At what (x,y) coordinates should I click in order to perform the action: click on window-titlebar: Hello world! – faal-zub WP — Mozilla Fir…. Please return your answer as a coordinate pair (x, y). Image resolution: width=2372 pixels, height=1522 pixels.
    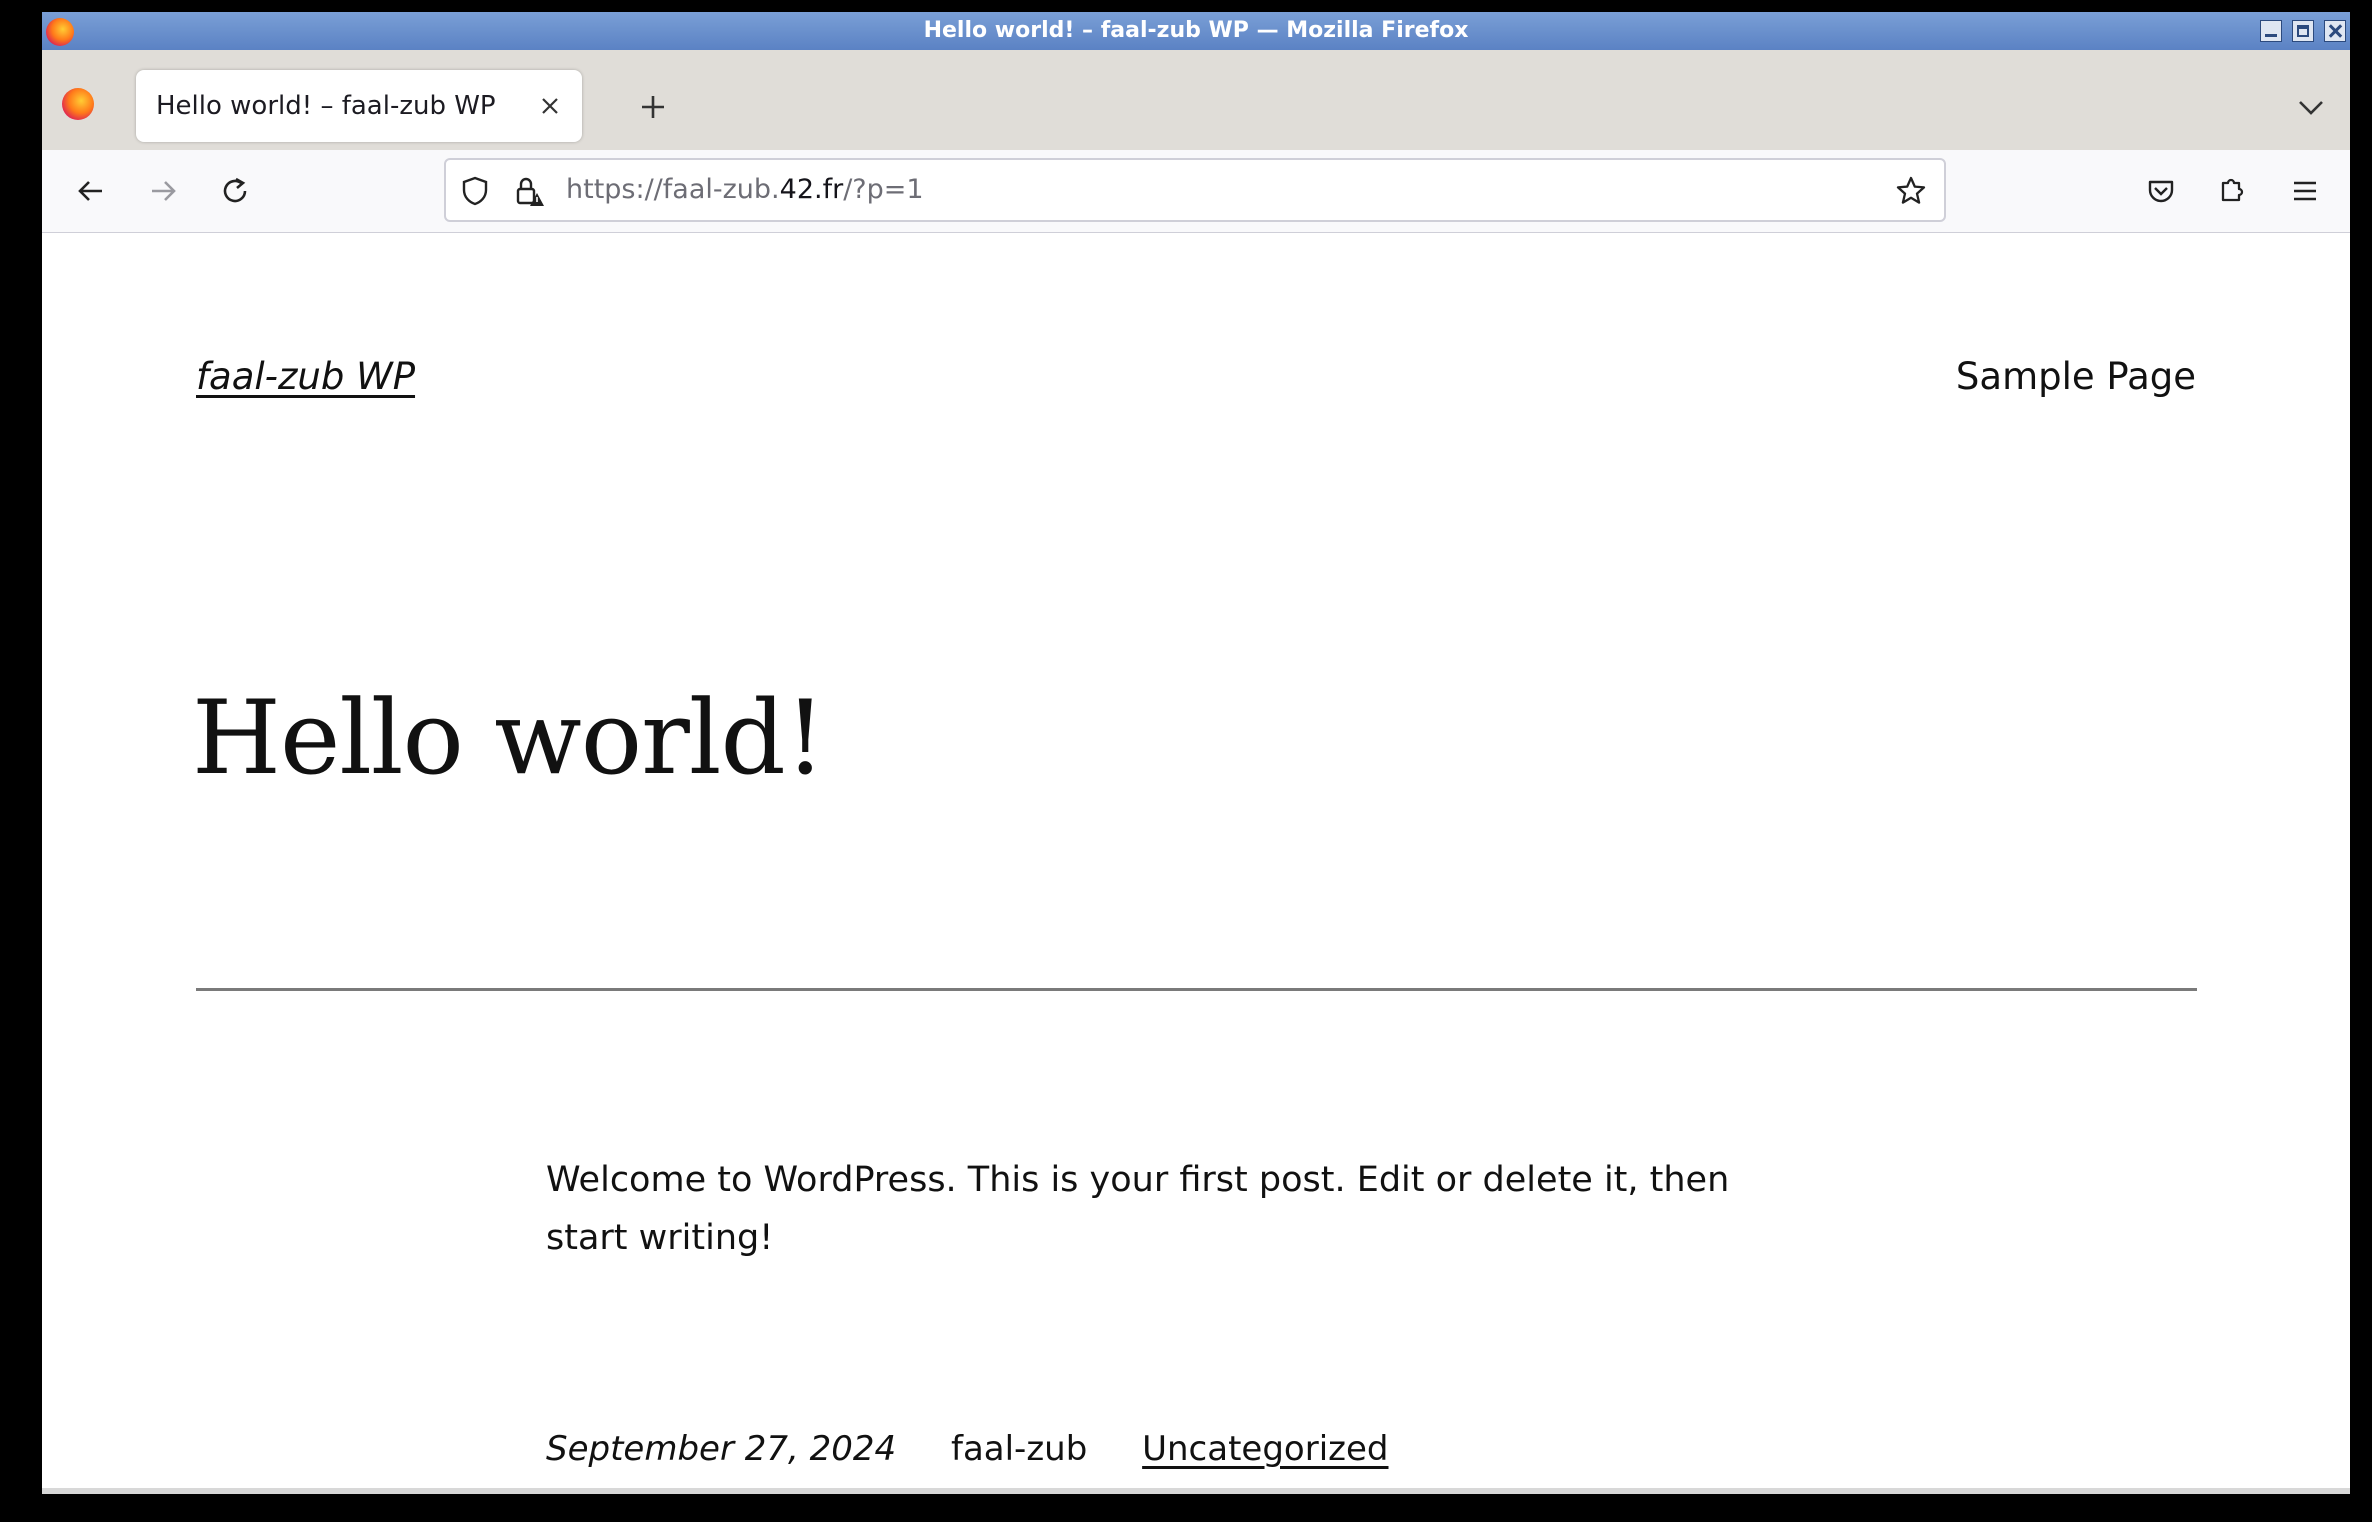
    Looking at the image, I should click on (1196, 31).